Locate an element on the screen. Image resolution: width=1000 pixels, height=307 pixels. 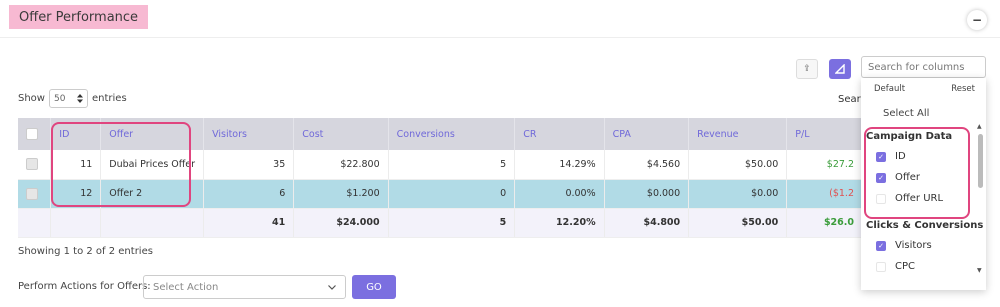
column-option-label: Visitors is located at coordinates (913, 245).